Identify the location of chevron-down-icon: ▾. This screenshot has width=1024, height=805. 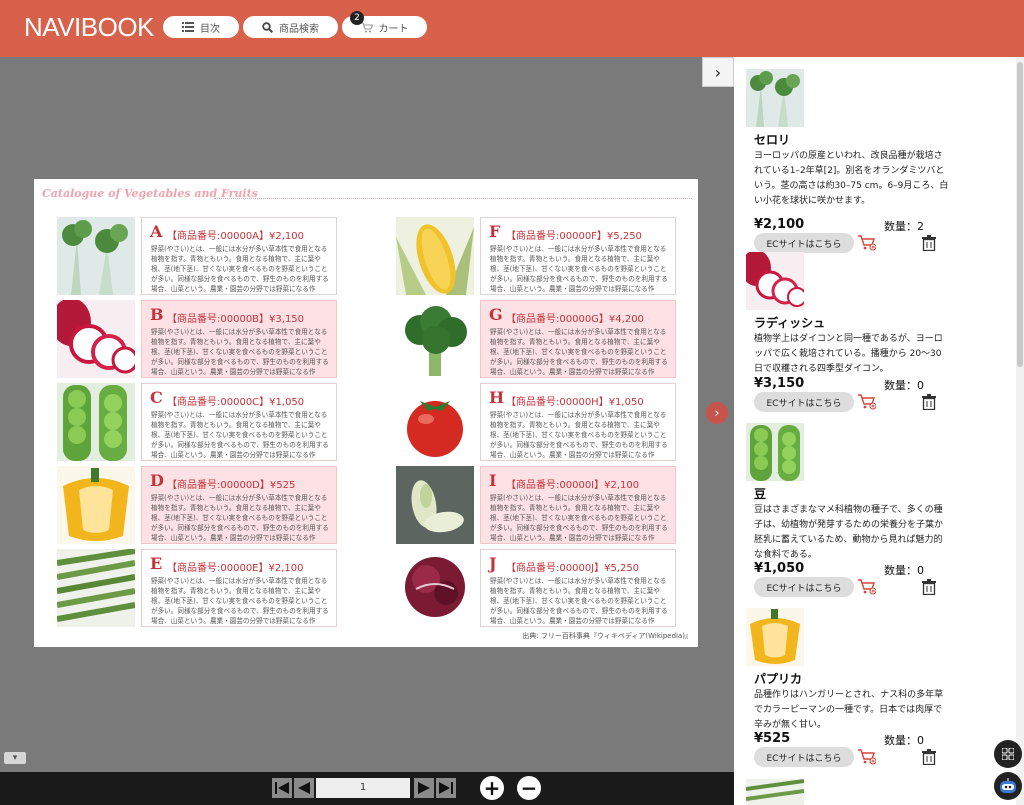
(15, 758).